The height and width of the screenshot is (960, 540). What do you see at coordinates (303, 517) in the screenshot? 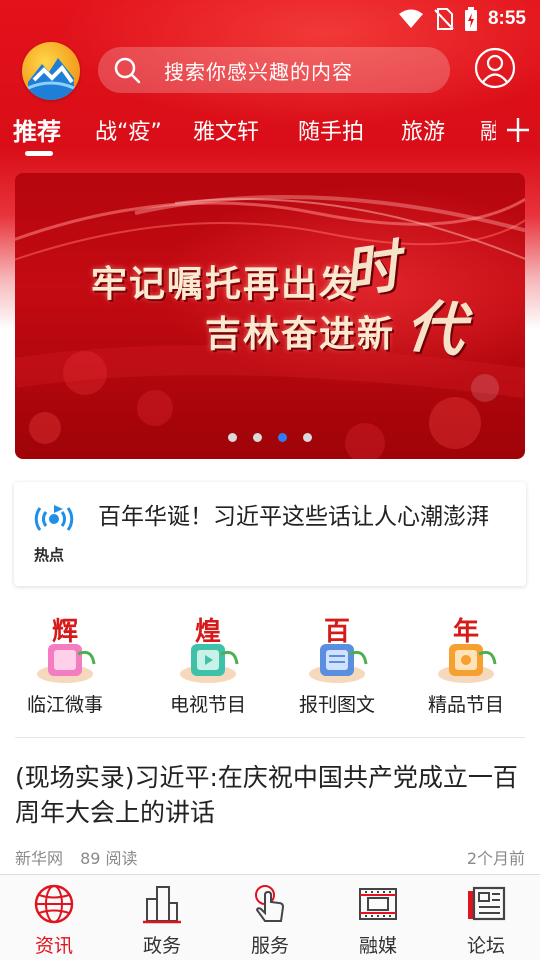
I see `hot-news-text: 百年华诞！习近平这些话让人心潮澎湃` at bounding box center [303, 517].